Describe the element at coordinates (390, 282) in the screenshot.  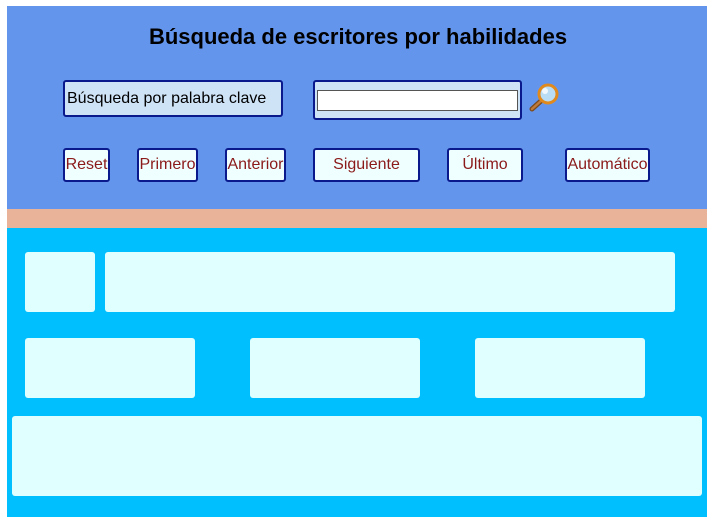
I see `writer-name-field` at that location.